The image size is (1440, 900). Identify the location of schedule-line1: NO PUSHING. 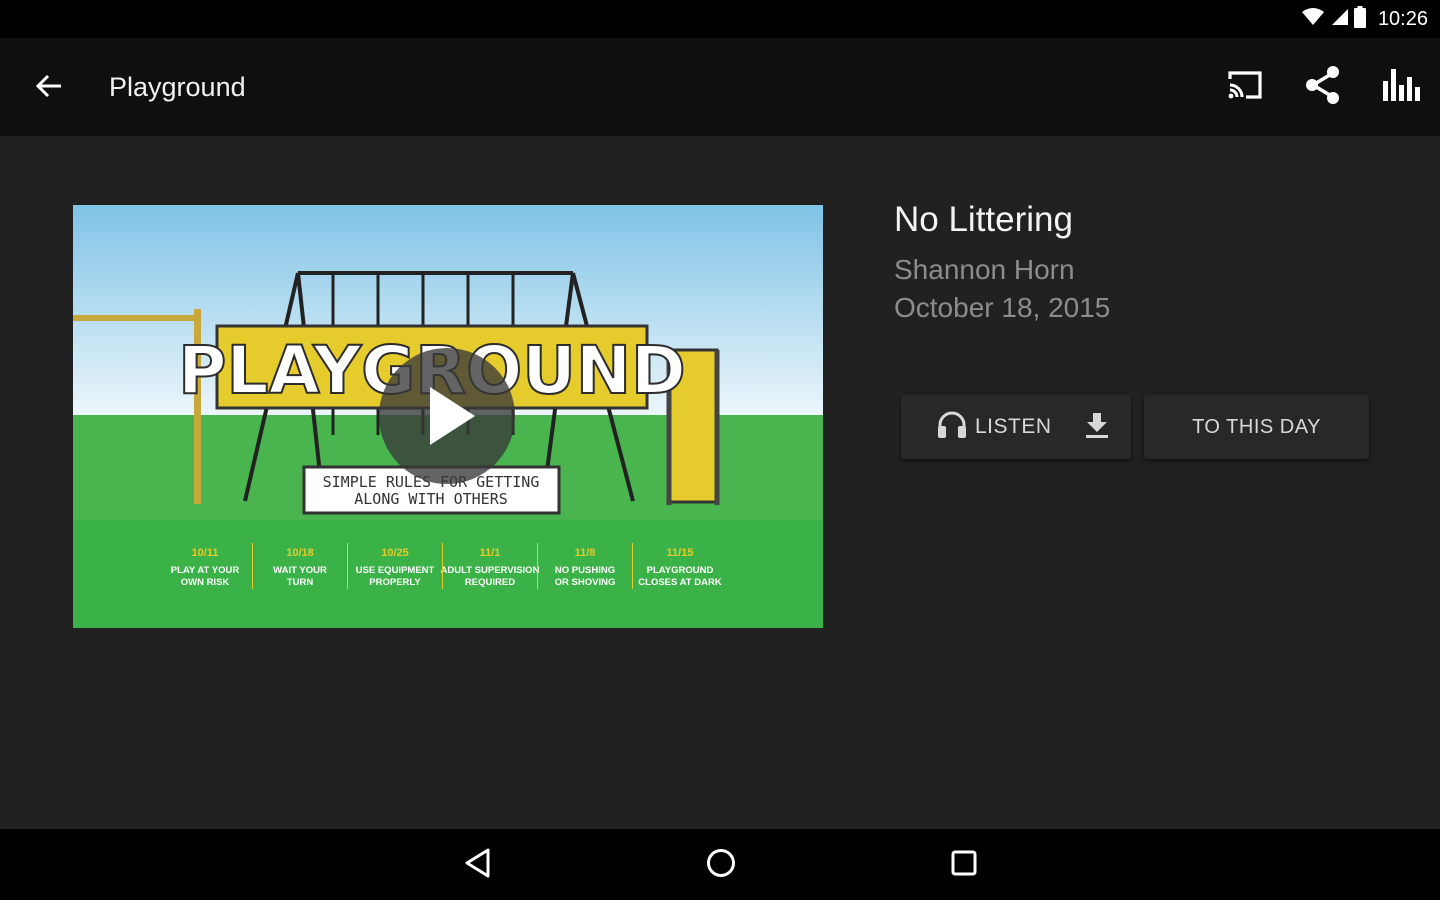
(585, 570).